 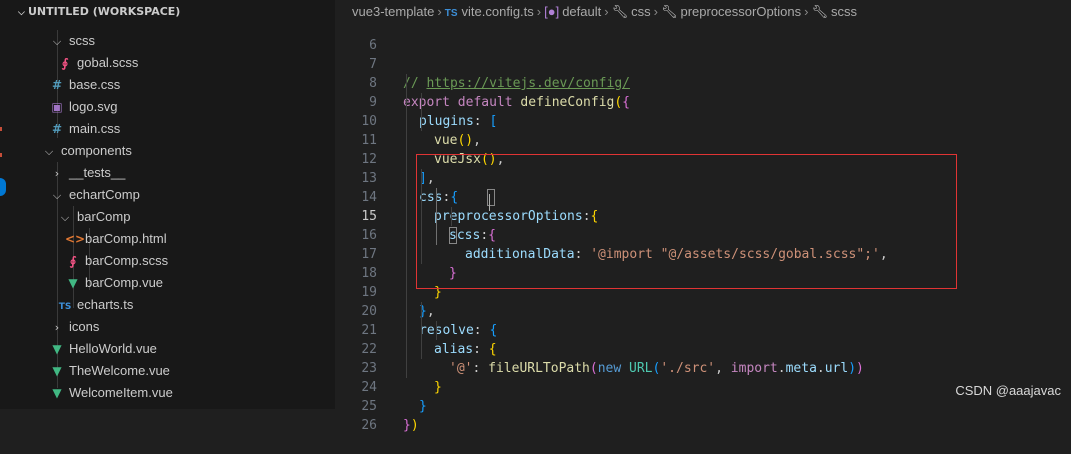 What do you see at coordinates (174, 327) in the screenshot?
I see `explorer-folder-icons: › icons` at bounding box center [174, 327].